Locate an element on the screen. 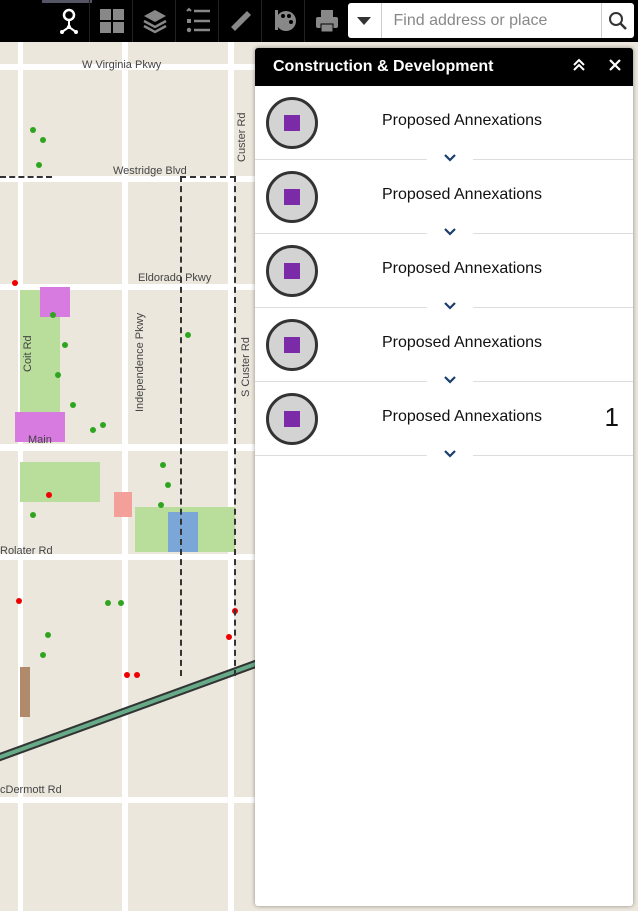 Image resolution: width=638 pixels, height=911 pixels. draw-icon is located at coordinates (285, 20).